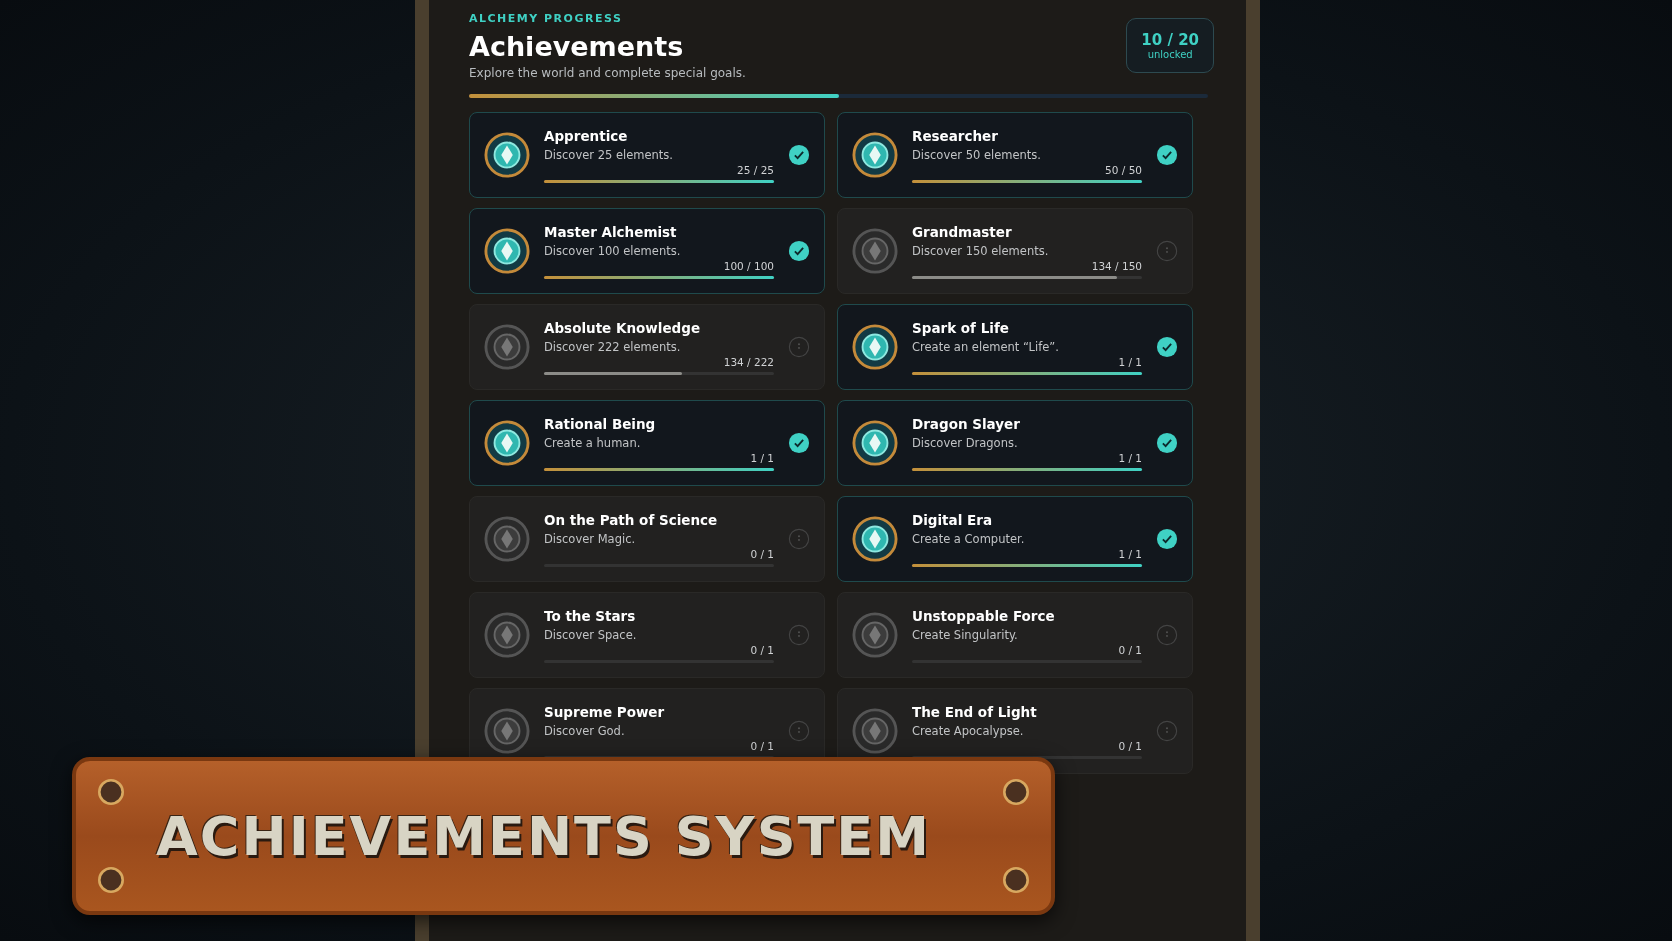  Describe the element at coordinates (981, 250) in the screenshot. I see `achievement-description: Discover 150 elements.` at that location.